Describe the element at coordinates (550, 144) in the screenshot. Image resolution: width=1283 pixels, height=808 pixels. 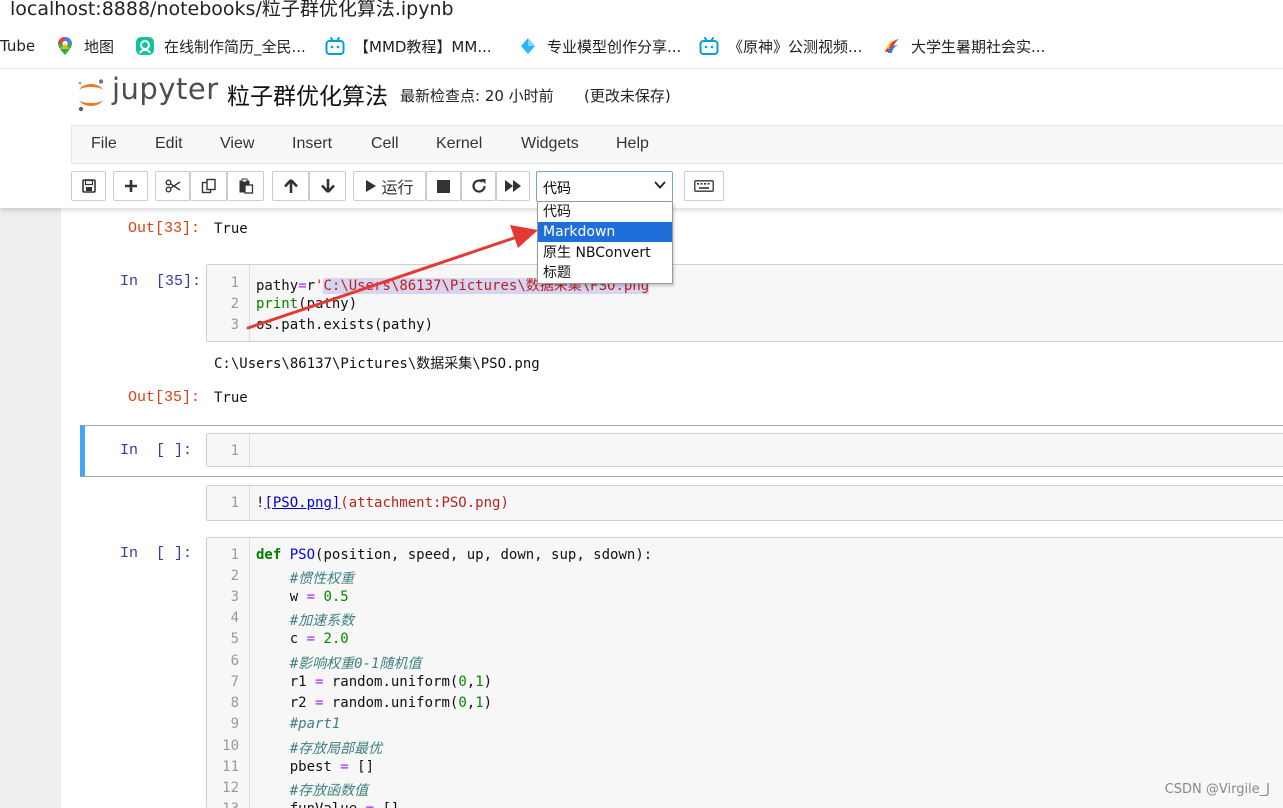
I see `menu-widgets: Widgets` at that location.